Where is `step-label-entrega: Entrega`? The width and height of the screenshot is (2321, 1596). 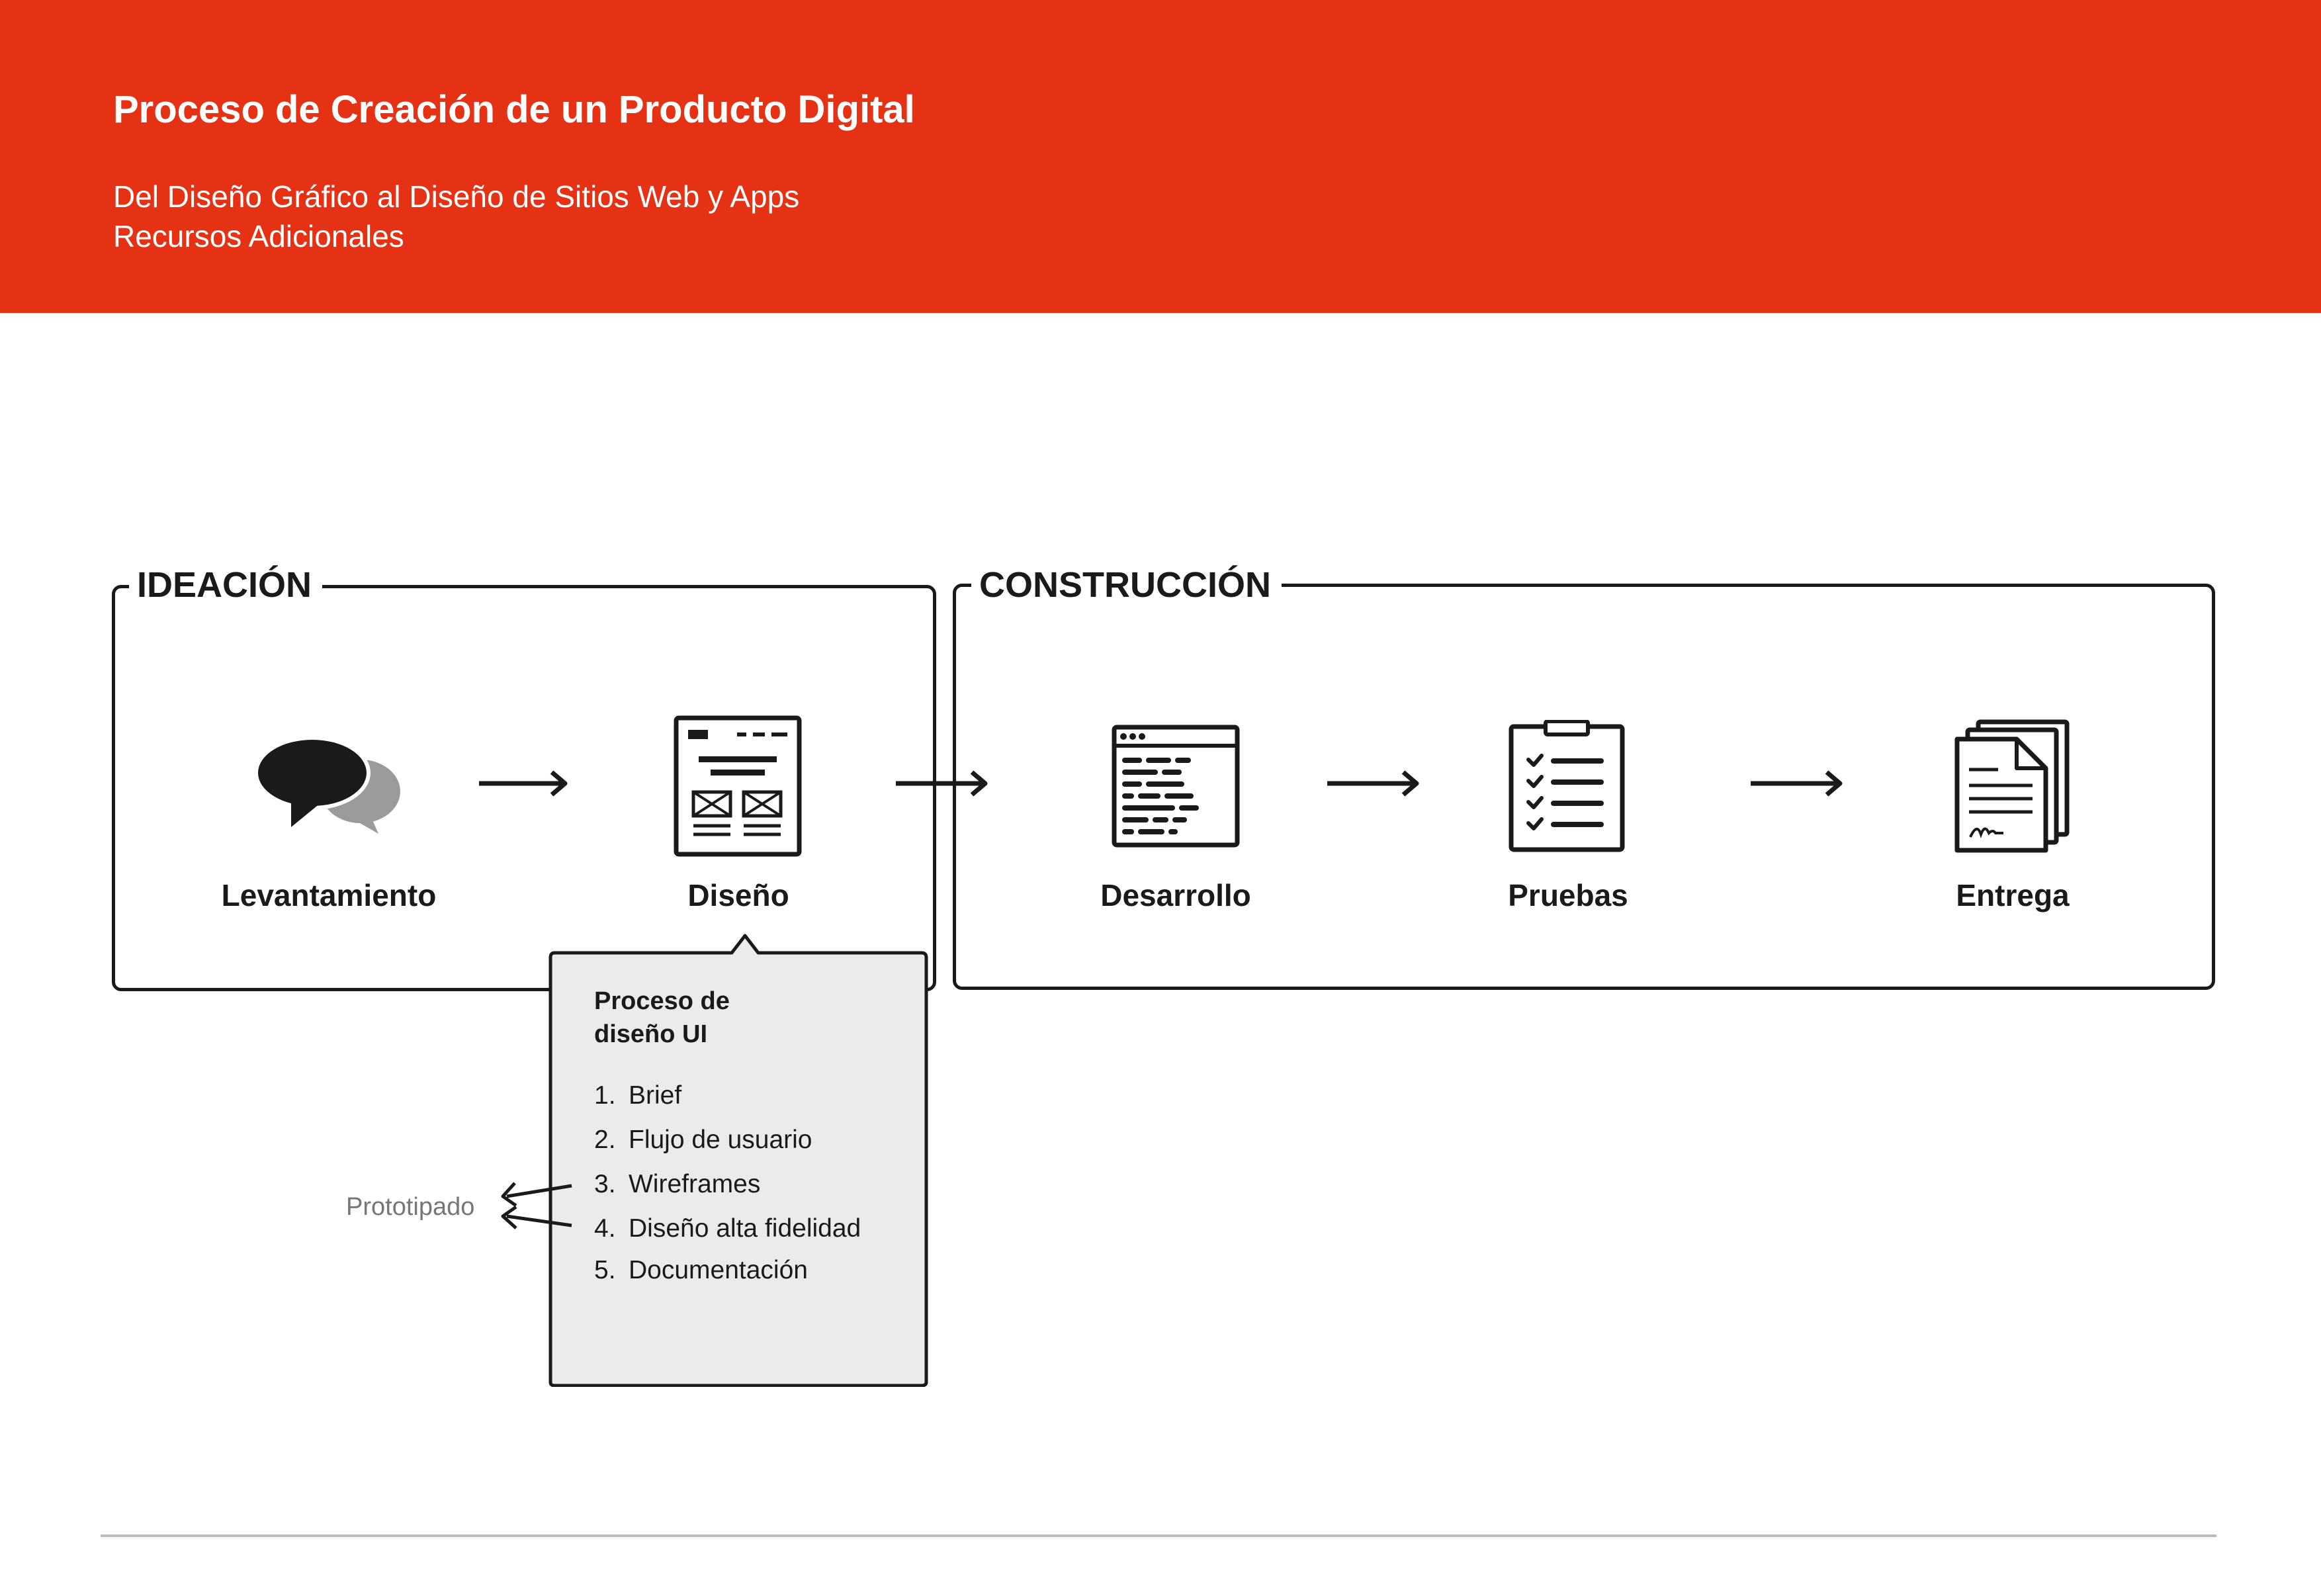
step-label-entrega: Entrega is located at coordinates (2013, 895).